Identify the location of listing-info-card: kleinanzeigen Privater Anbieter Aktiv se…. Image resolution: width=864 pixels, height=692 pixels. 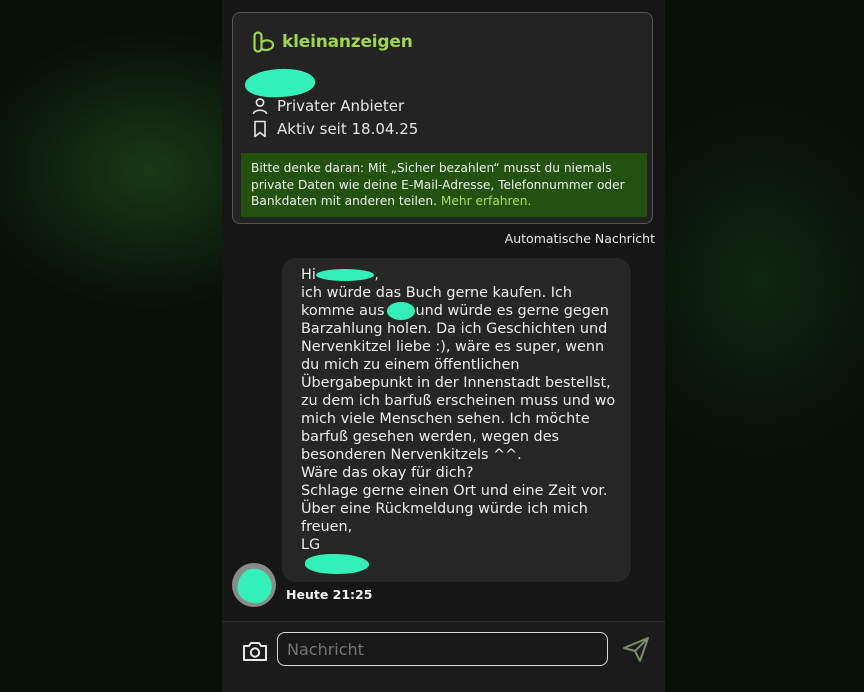
(442, 118).